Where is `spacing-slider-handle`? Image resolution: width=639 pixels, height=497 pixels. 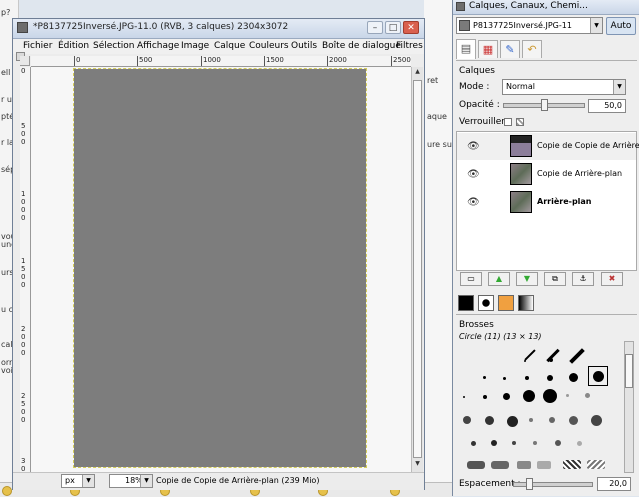 spacing-slider-handle is located at coordinates (529, 484).